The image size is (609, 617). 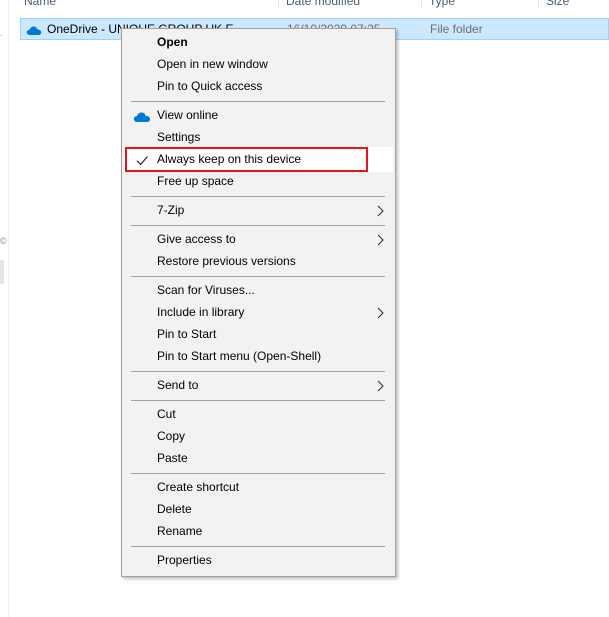 What do you see at coordinates (172, 42) in the screenshot?
I see `menu-item-label: Open` at bounding box center [172, 42].